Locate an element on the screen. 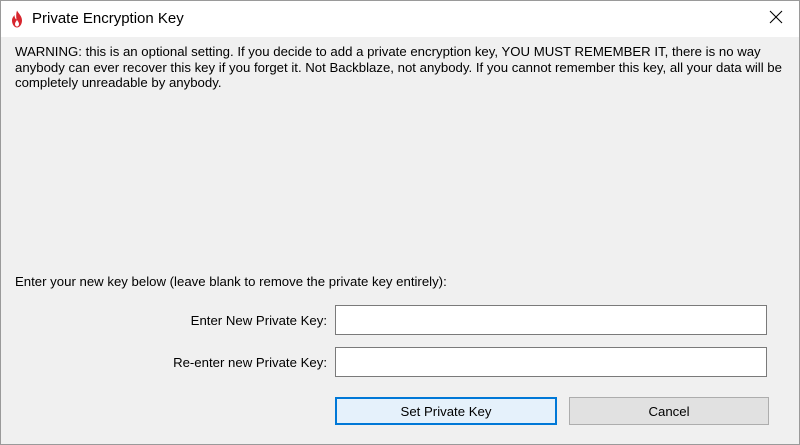  reenter-key-label: Re-enter new Private Key: is located at coordinates (250, 362).